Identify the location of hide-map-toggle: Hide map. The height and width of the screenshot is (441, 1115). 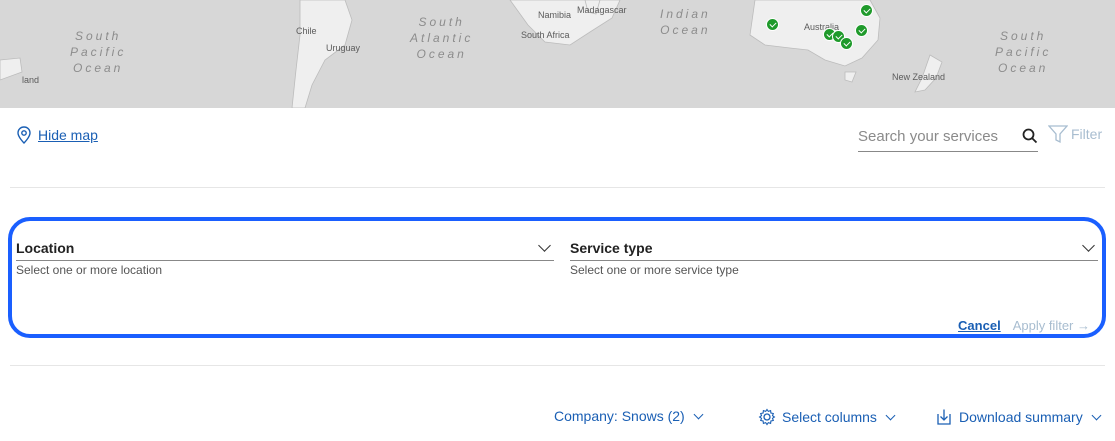
(57, 135).